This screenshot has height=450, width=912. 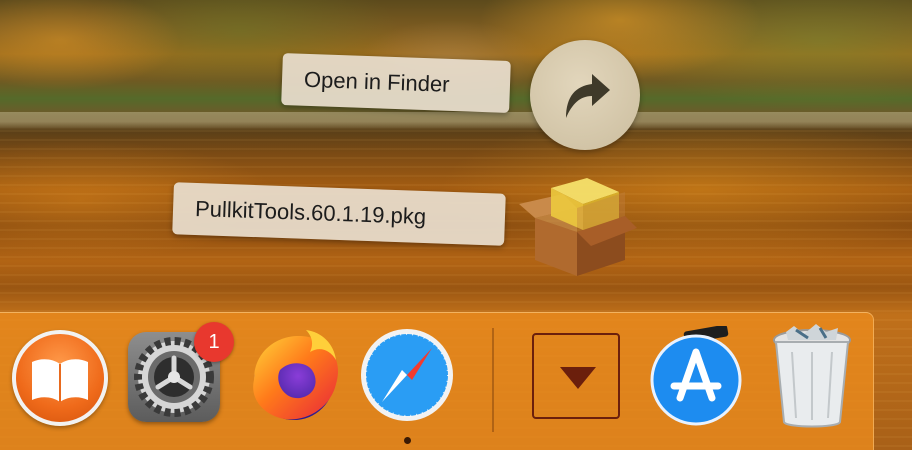 I want to click on firefox-icon, so click(x=292, y=376).